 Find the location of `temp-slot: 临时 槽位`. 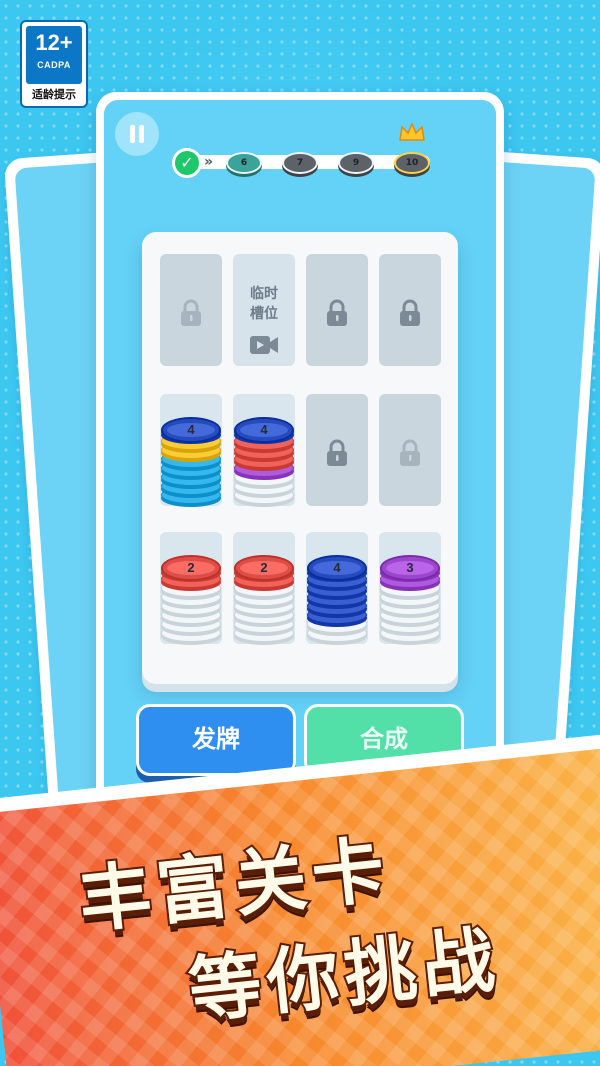

temp-slot: 临时 槽位 is located at coordinates (264, 310).